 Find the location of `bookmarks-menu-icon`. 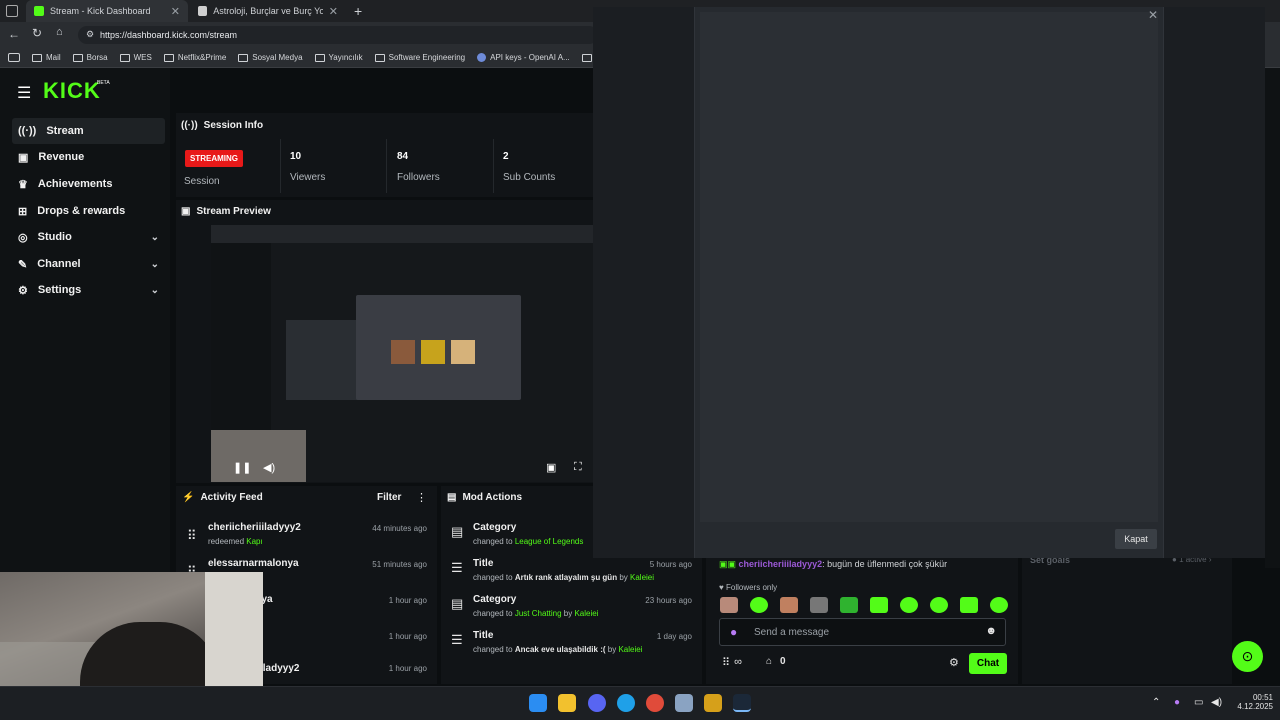

bookmarks-menu-icon is located at coordinates (14, 57).